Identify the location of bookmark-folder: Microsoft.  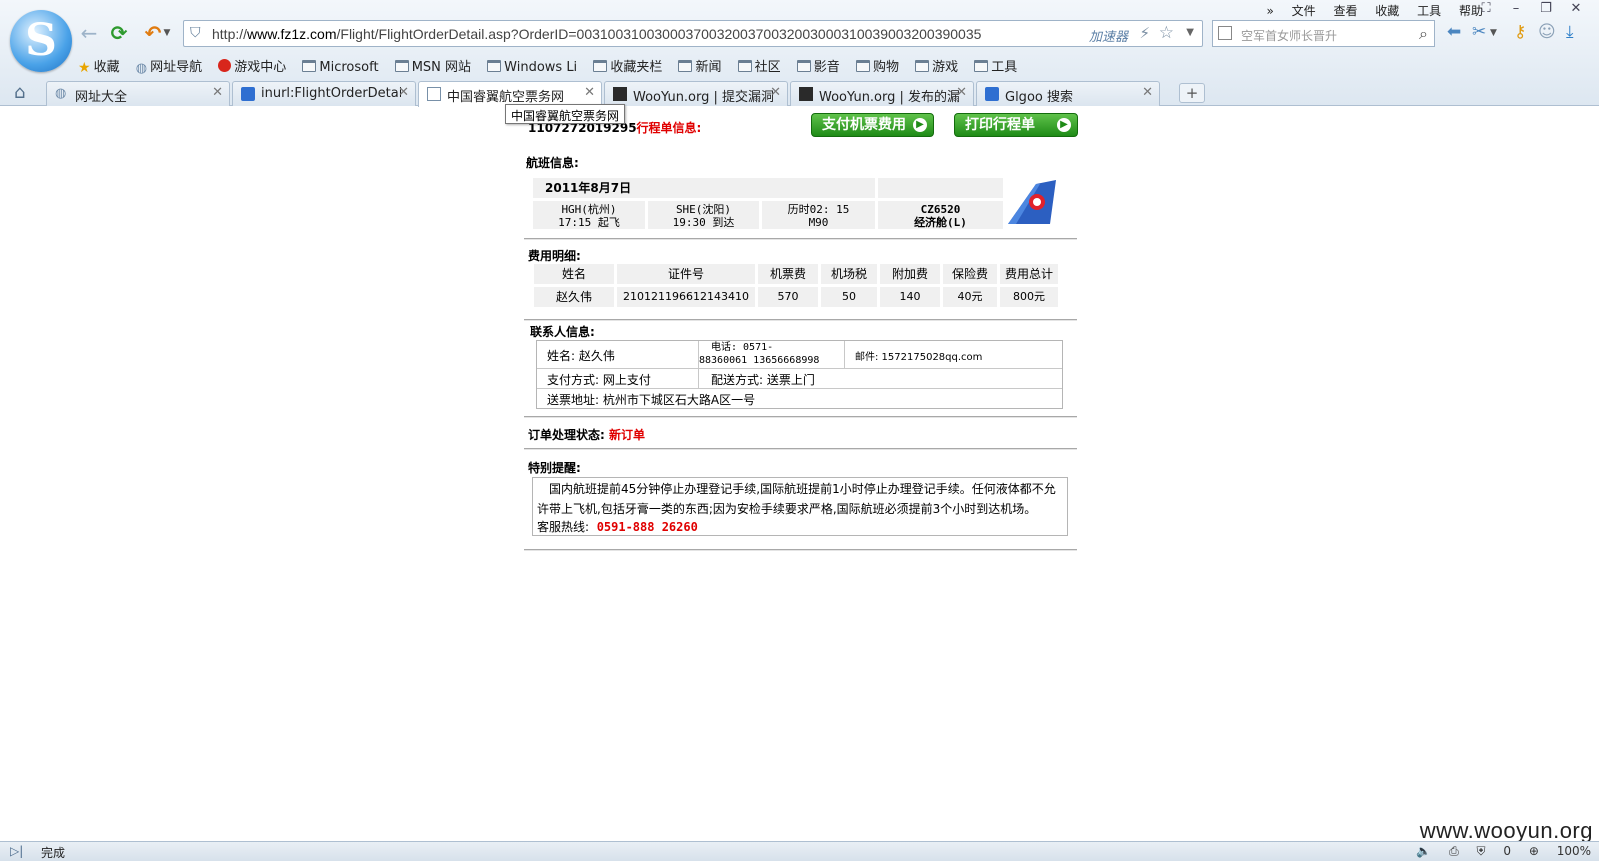
(340, 67).